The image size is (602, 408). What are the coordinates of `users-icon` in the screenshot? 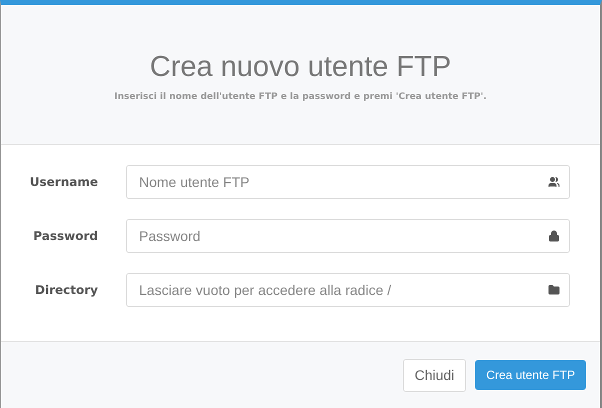 It's located at (554, 182).